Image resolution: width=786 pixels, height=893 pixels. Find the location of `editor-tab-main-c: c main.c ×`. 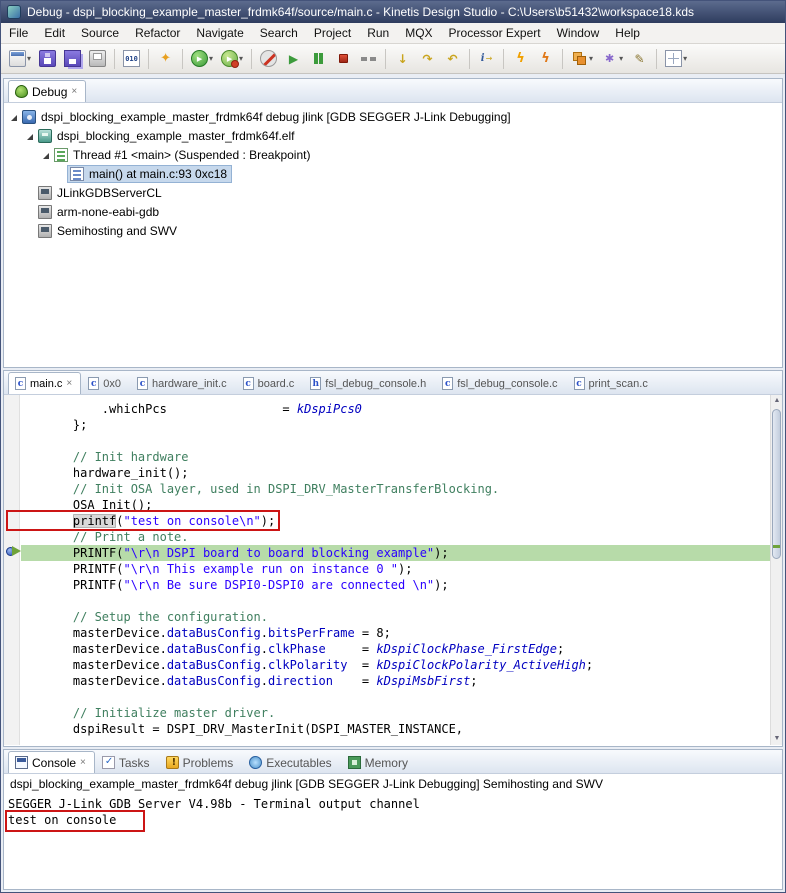

editor-tab-main-c: c main.c × is located at coordinates (45, 383).